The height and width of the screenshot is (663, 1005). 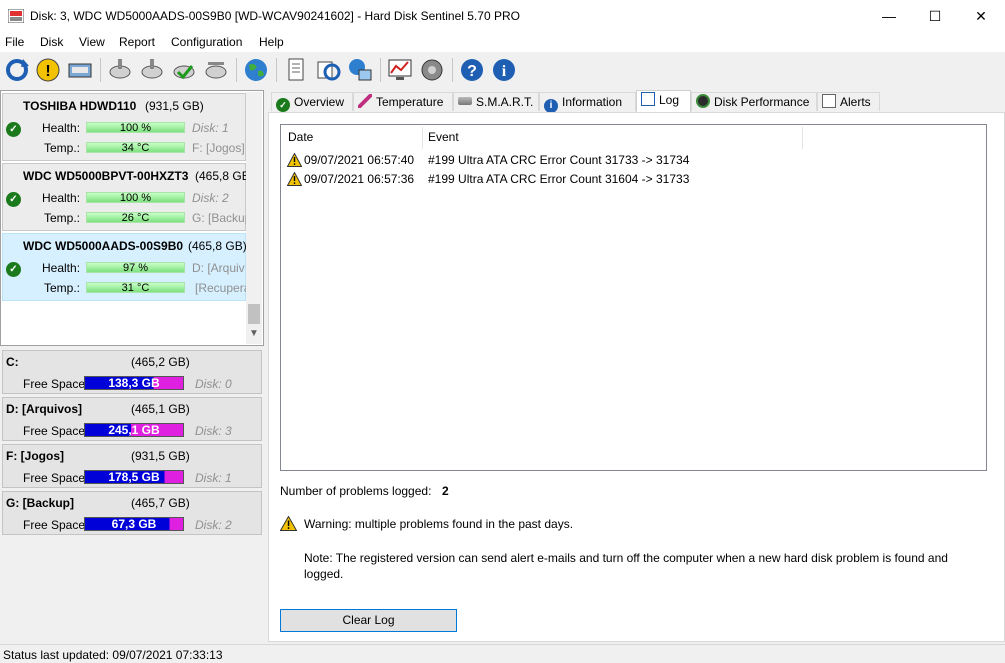 What do you see at coordinates (256, 70) in the screenshot?
I see `globe-icon` at bounding box center [256, 70].